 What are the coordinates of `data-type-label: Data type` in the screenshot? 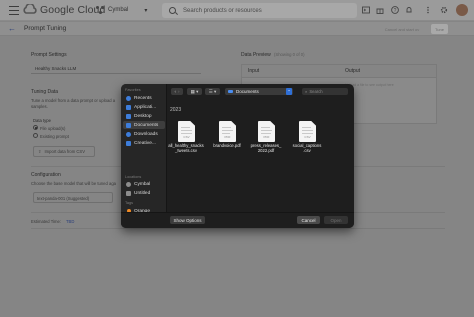 It's located at (42, 120).